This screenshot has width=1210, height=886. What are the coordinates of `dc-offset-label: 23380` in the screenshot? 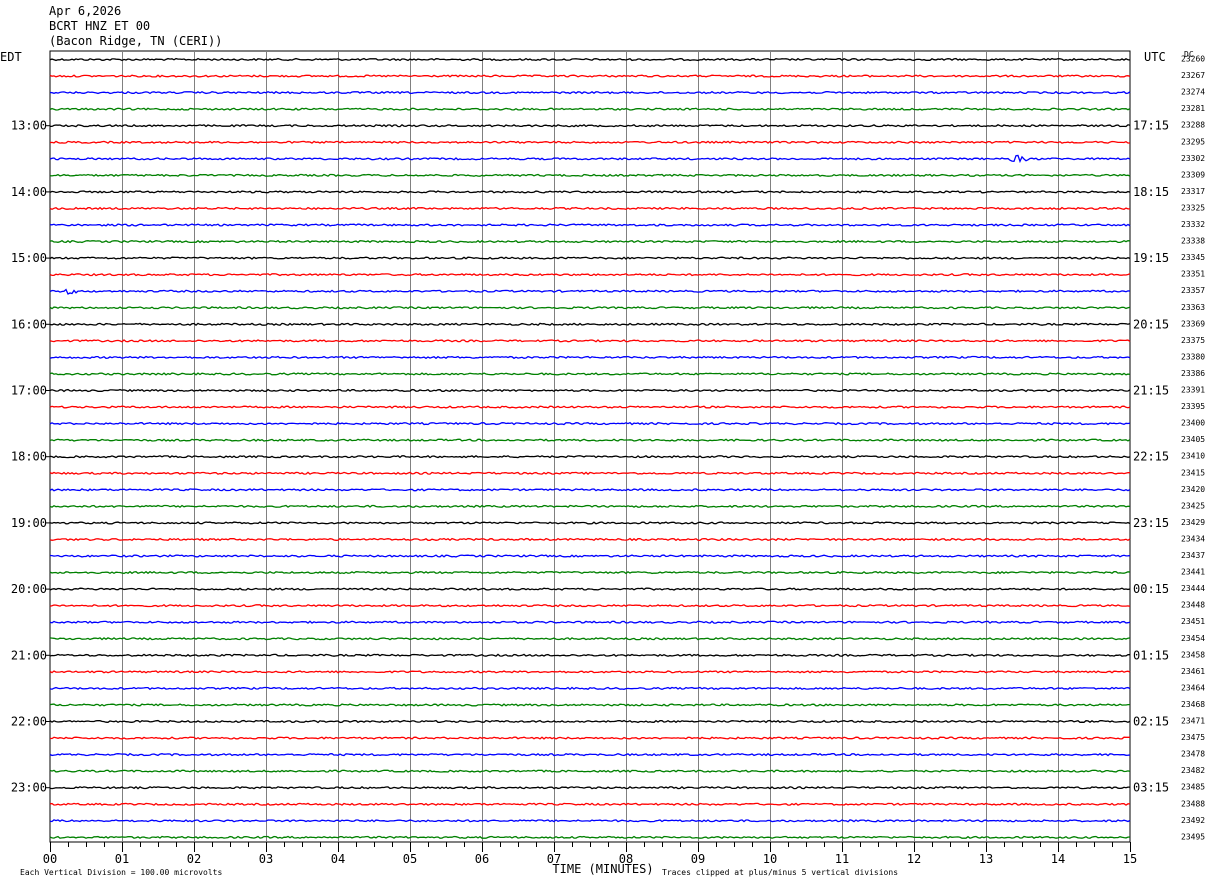 It's located at (1193, 356).